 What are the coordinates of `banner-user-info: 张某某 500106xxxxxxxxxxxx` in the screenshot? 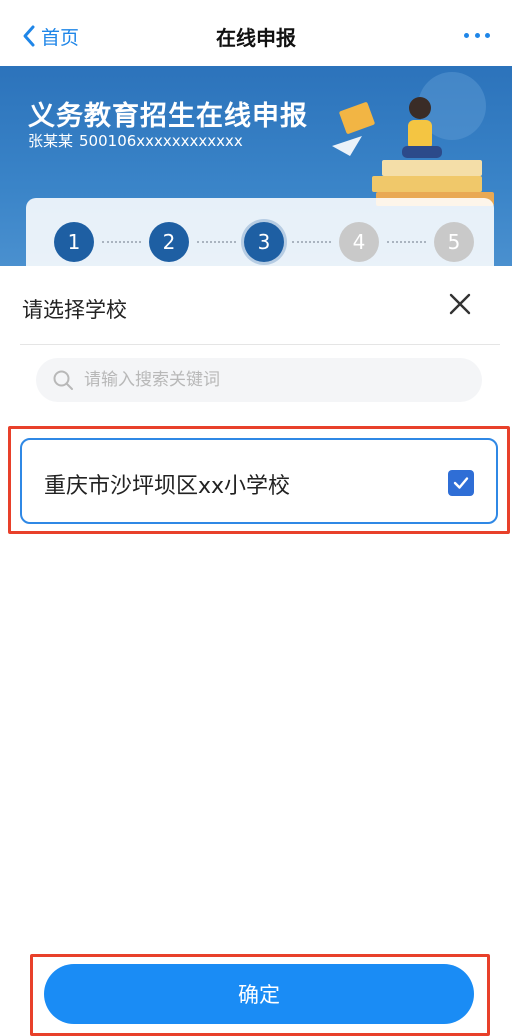 It's located at (135, 140).